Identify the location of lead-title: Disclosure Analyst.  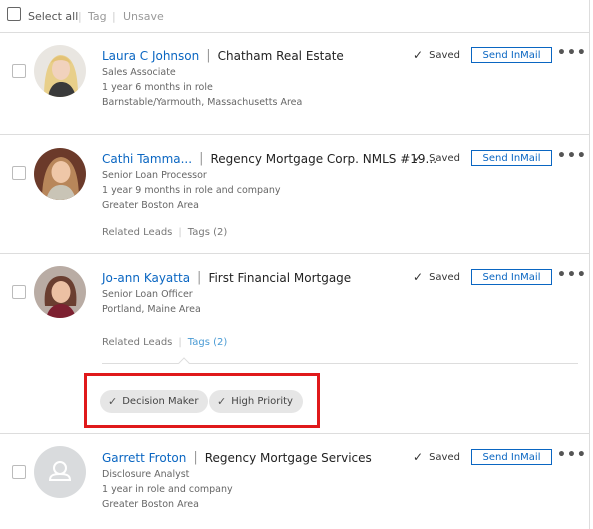
(146, 474).